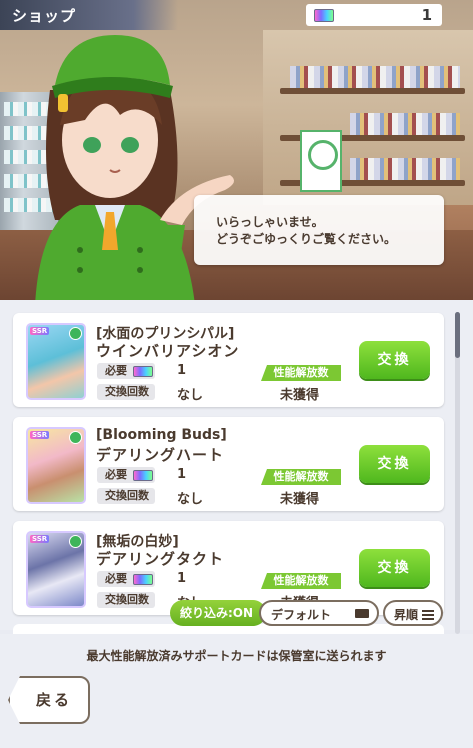  Describe the element at coordinates (44, 16) in the screenshot. I see `page-title: ショップ` at that location.